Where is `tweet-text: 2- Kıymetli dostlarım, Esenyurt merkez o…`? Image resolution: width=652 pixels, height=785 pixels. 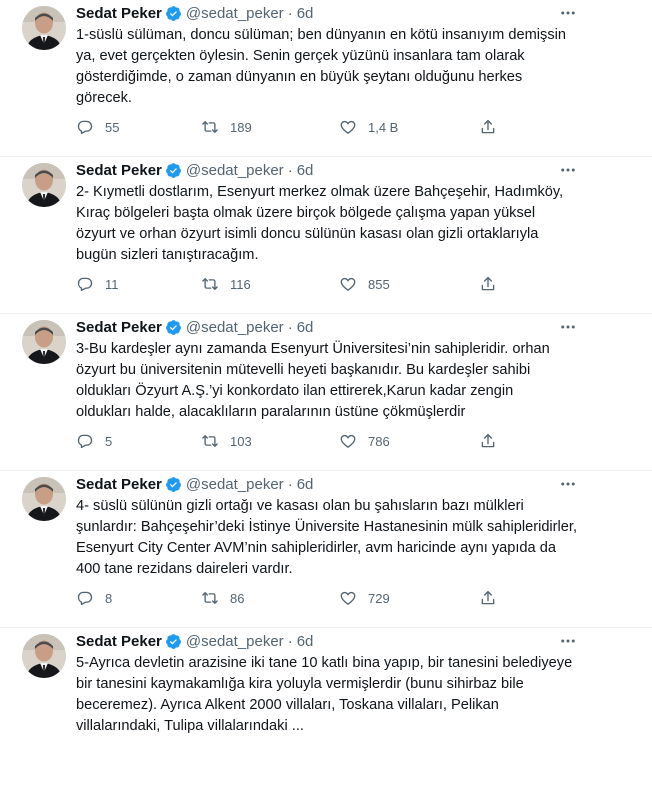 tweet-text: 2- Kıymetli dostlarım, Esenyurt merkez o… is located at coordinates (320, 223).